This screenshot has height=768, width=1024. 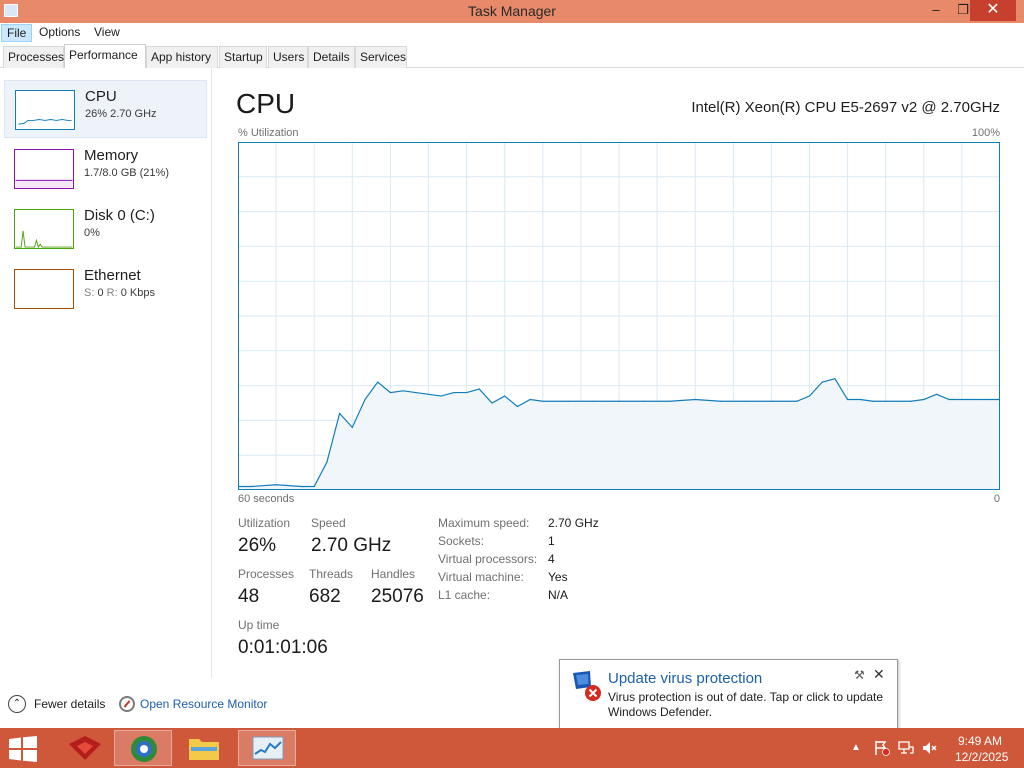 I want to click on l1-cache-label: L1 cache:, so click(x=464, y=595).